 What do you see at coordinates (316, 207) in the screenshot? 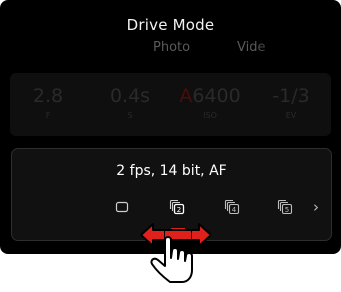
I see `chevron-right-icon: ›` at bounding box center [316, 207].